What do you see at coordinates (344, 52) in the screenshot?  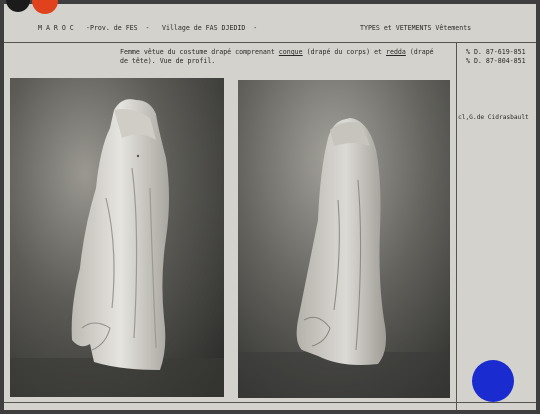 I see `caption-text-mid: (drapé du corps) et` at bounding box center [344, 52].